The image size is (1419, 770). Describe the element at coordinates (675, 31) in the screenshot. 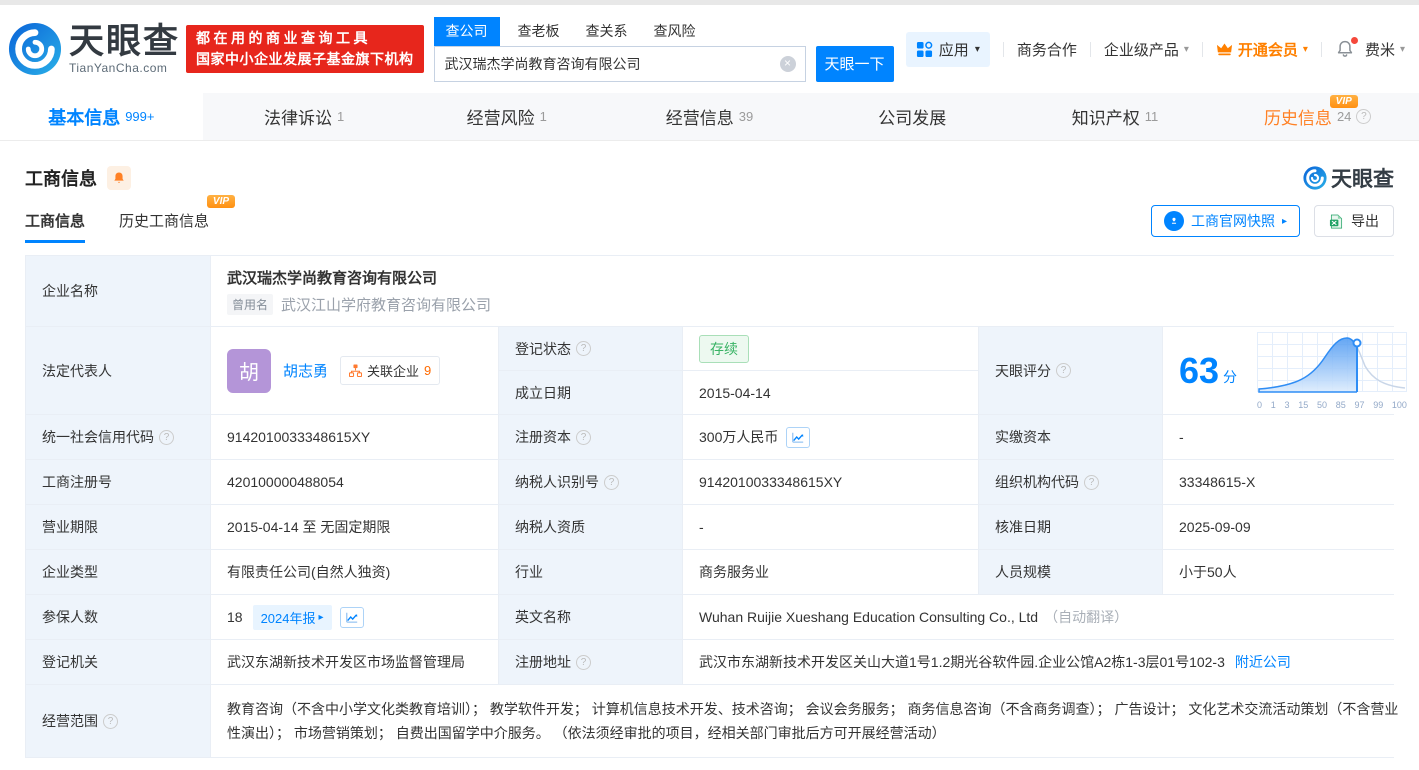

I see `search-tab-risk: 查风险` at that location.